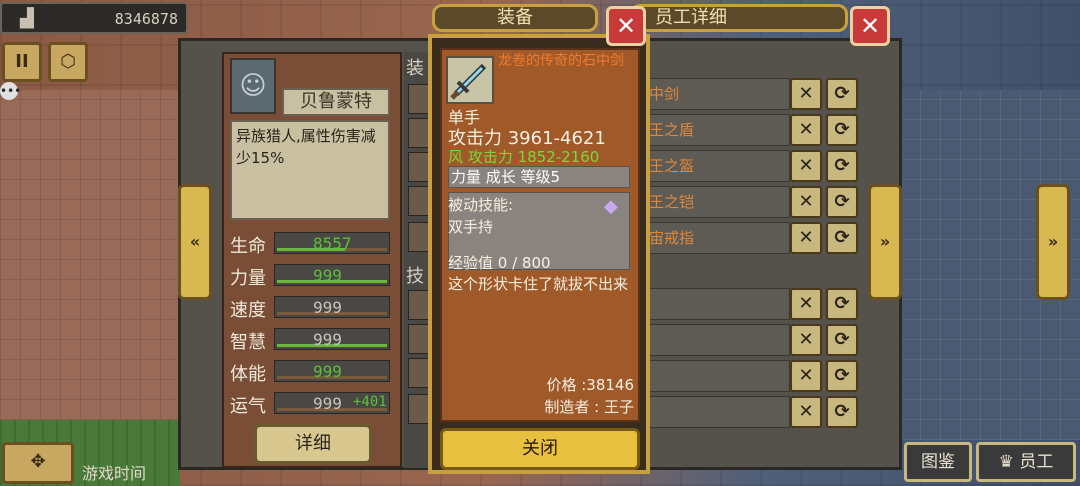  Describe the element at coordinates (336, 102) in the screenshot. I see `character-name: 贝鲁蒙特` at that location.